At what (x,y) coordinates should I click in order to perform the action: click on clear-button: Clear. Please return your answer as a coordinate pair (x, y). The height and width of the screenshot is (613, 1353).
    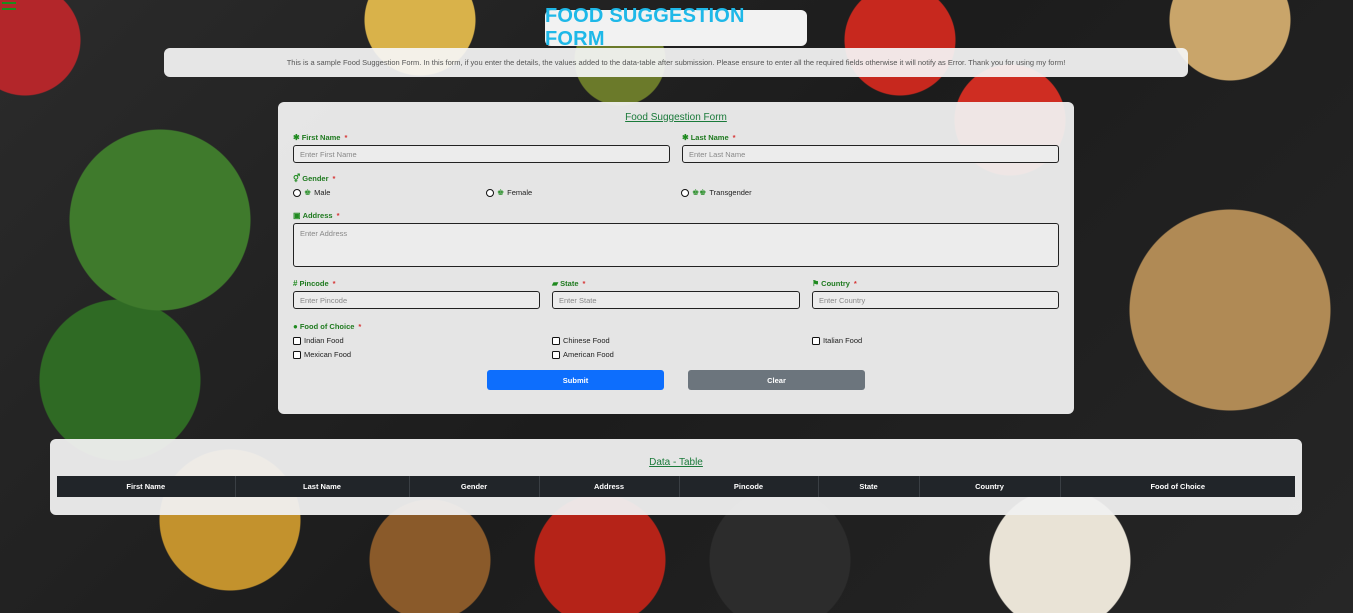
    Looking at the image, I should click on (776, 380).